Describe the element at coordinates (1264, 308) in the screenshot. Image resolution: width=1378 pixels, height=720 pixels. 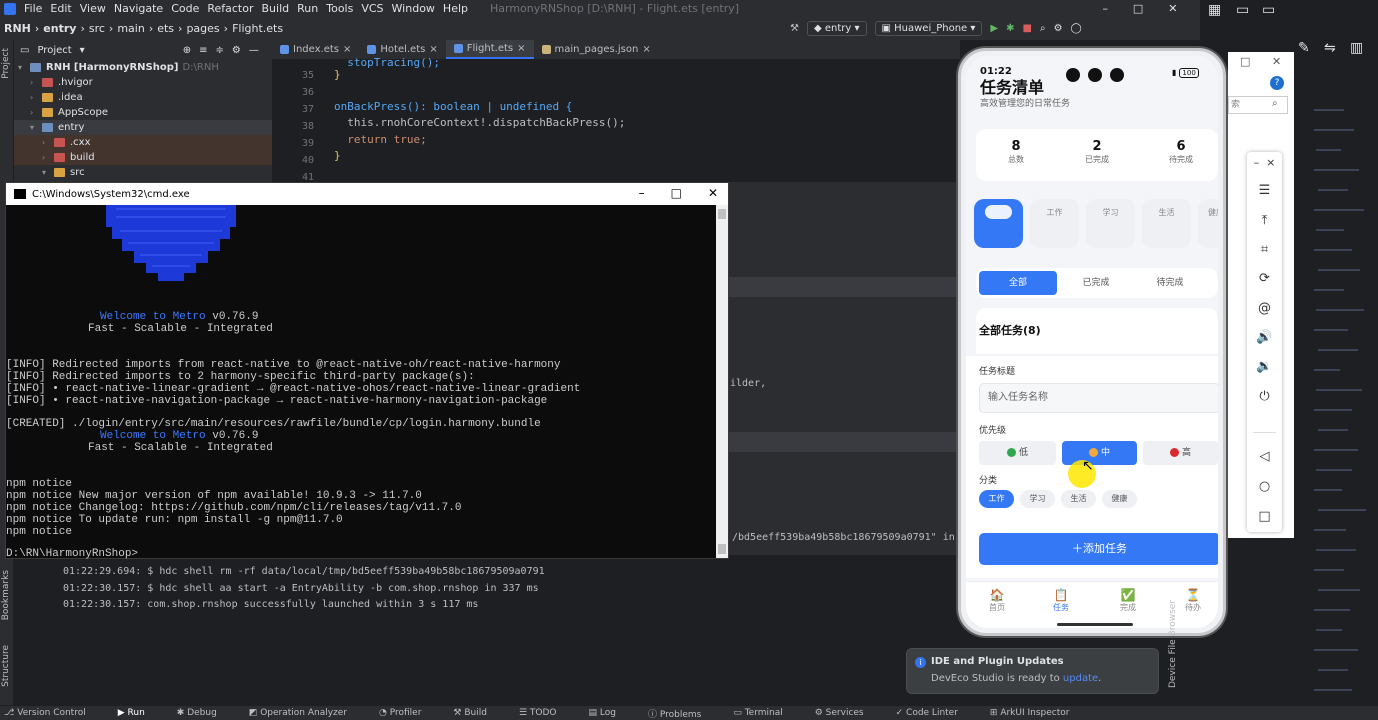
I see `at-icon: @` at that location.